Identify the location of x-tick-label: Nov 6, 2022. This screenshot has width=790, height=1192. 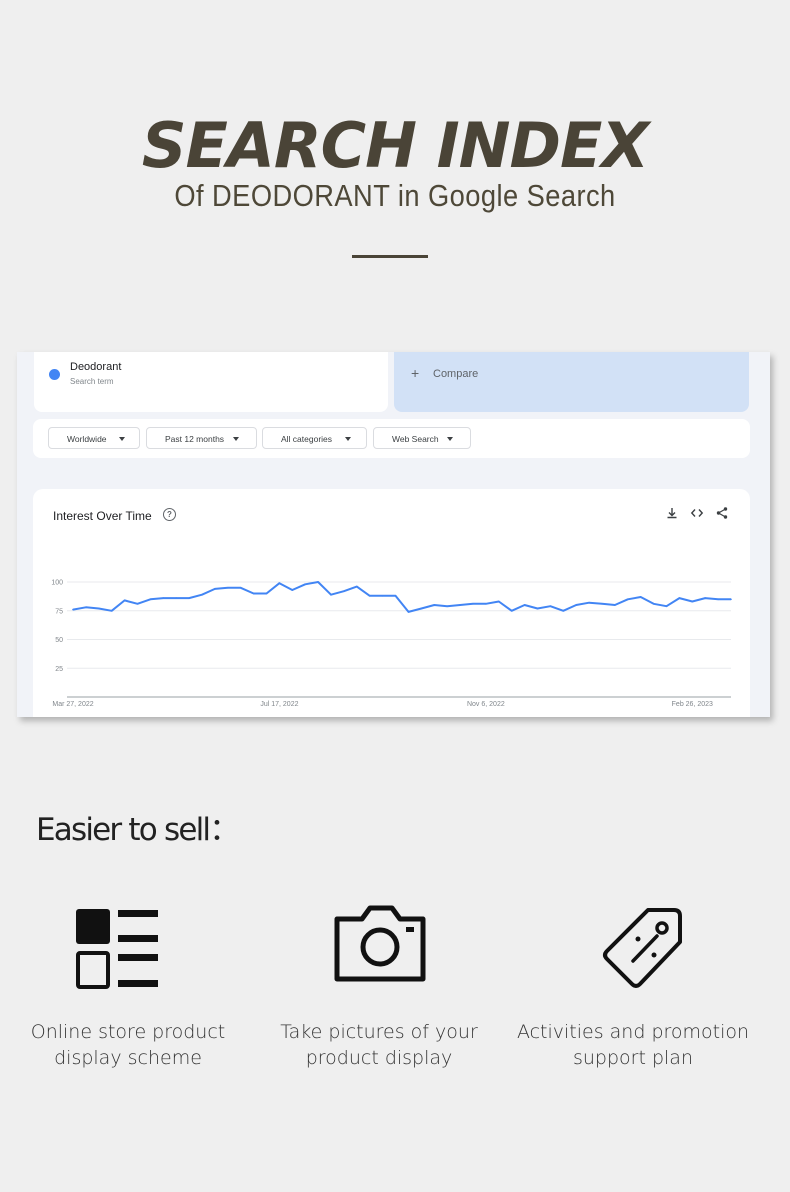
(486, 704).